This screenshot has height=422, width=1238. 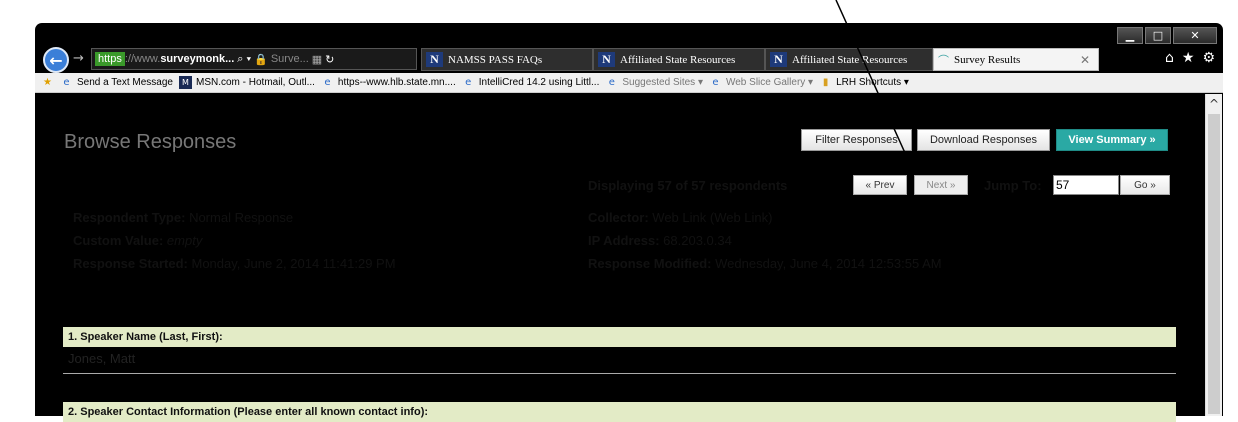 What do you see at coordinates (712, 217) in the screenshot?
I see `collector-value: Web Link (Web Link)` at bounding box center [712, 217].